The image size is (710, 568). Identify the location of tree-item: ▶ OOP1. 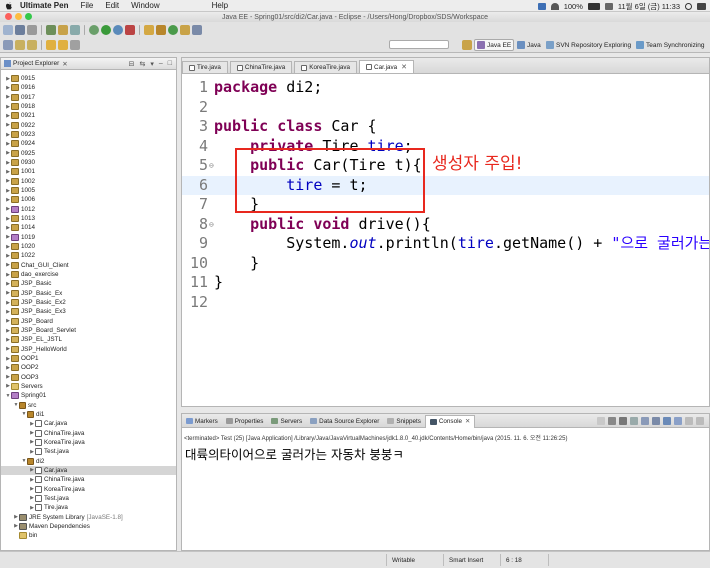
(88, 358).